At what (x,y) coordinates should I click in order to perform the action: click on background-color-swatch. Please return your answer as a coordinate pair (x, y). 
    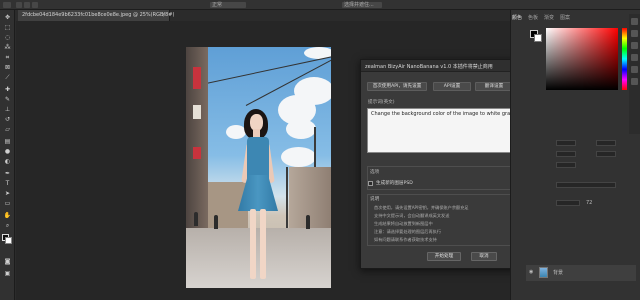
    Looking at the image, I should click on (8, 240).